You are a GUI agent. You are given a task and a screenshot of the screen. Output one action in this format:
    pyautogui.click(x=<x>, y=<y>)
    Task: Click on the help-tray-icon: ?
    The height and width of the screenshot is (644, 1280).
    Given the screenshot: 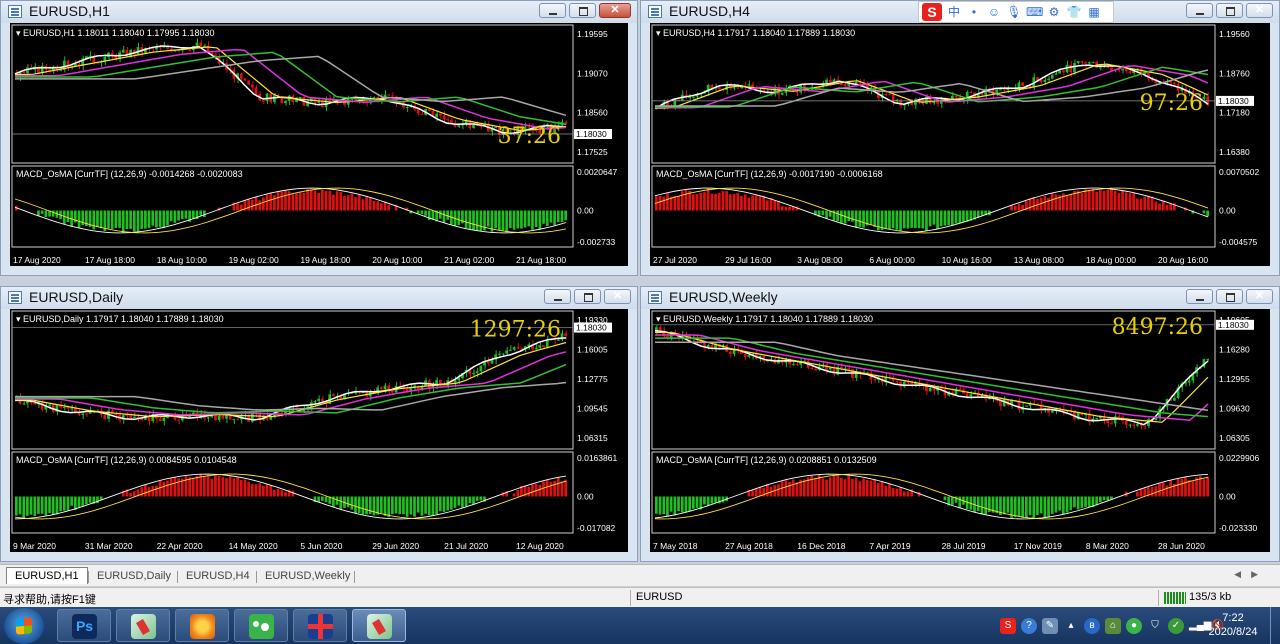 What is the action you would take?
    pyautogui.click(x=1029, y=626)
    